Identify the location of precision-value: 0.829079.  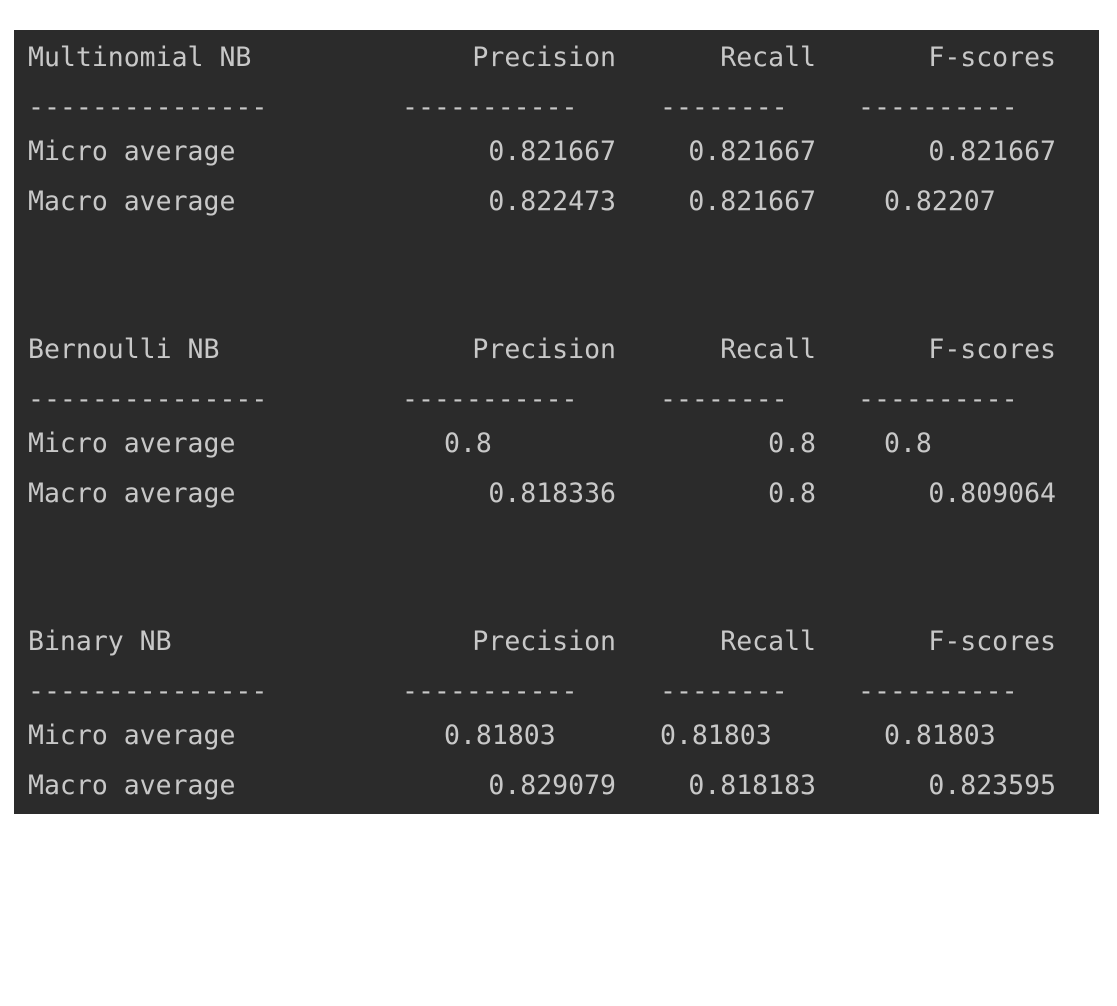
(552, 785).